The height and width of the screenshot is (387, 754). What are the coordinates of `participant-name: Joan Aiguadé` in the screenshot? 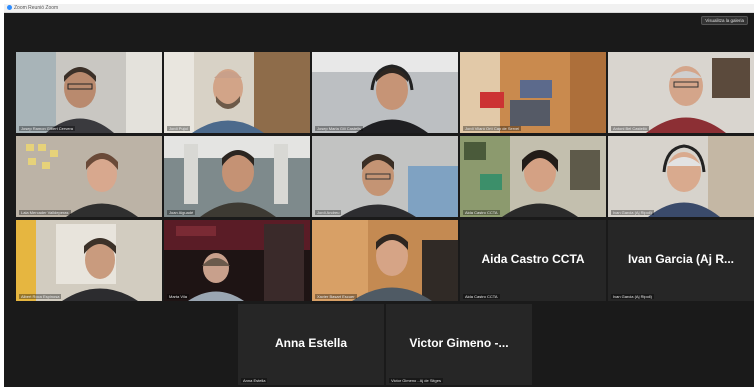 It's located at (181, 212).